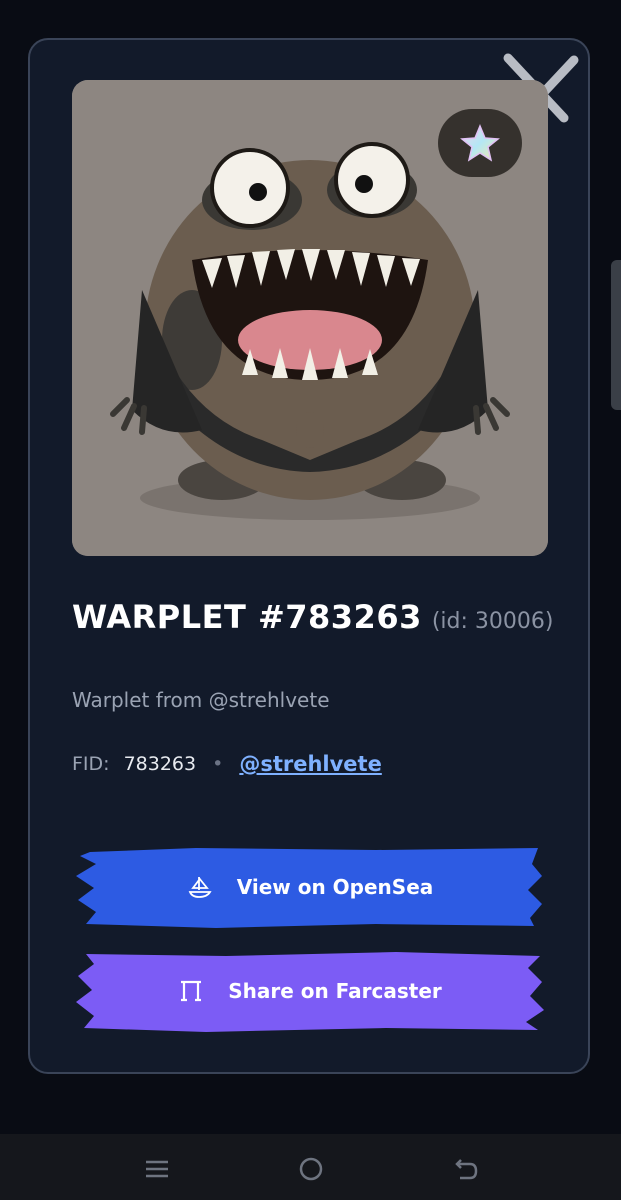 Image resolution: width=621 pixels, height=1200 pixels. What do you see at coordinates (335, 991) in the screenshot?
I see `farcaster-button-label: Share on Farcaster` at bounding box center [335, 991].